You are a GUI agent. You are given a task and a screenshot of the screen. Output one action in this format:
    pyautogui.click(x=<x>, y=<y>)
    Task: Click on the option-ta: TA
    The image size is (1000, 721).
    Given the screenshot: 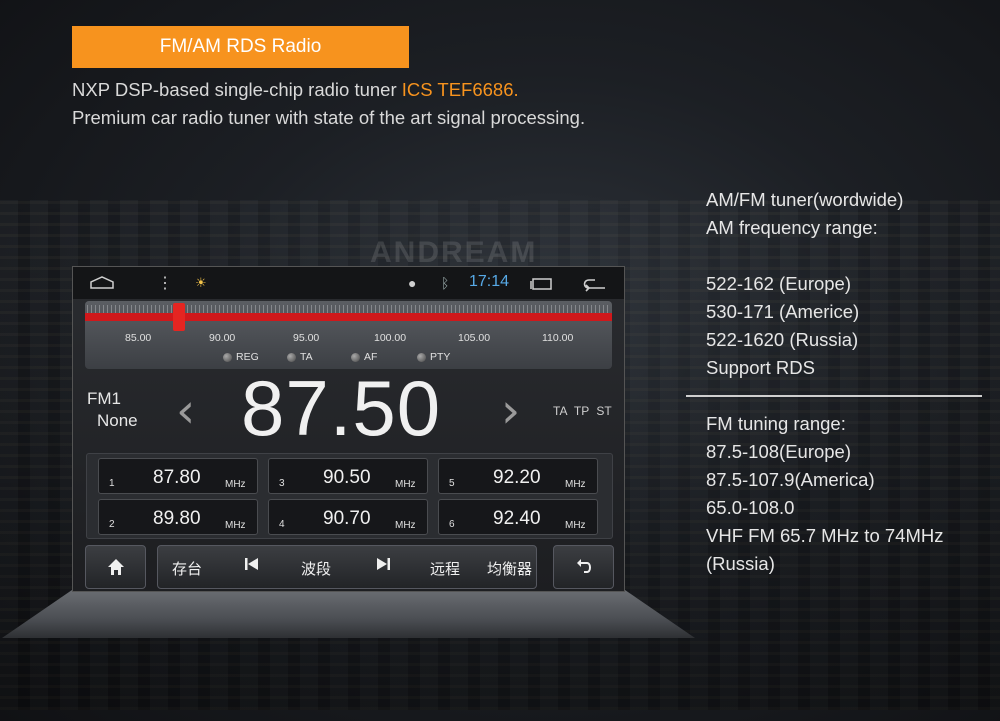 What is the action you would take?
    pyautogui.click(x=300, y=357)
    